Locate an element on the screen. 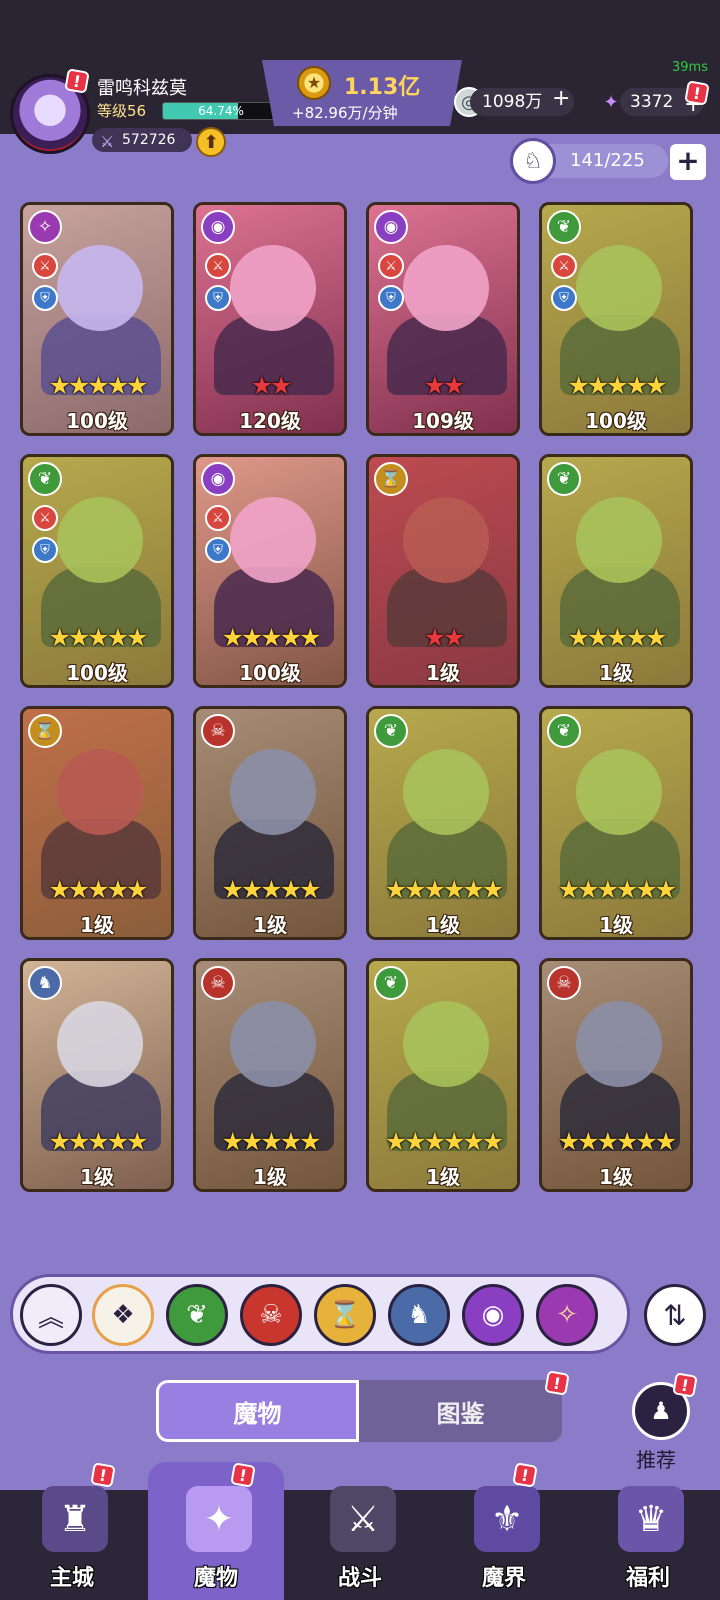  capacity-add-button: + is located at coordinates (688, 162).